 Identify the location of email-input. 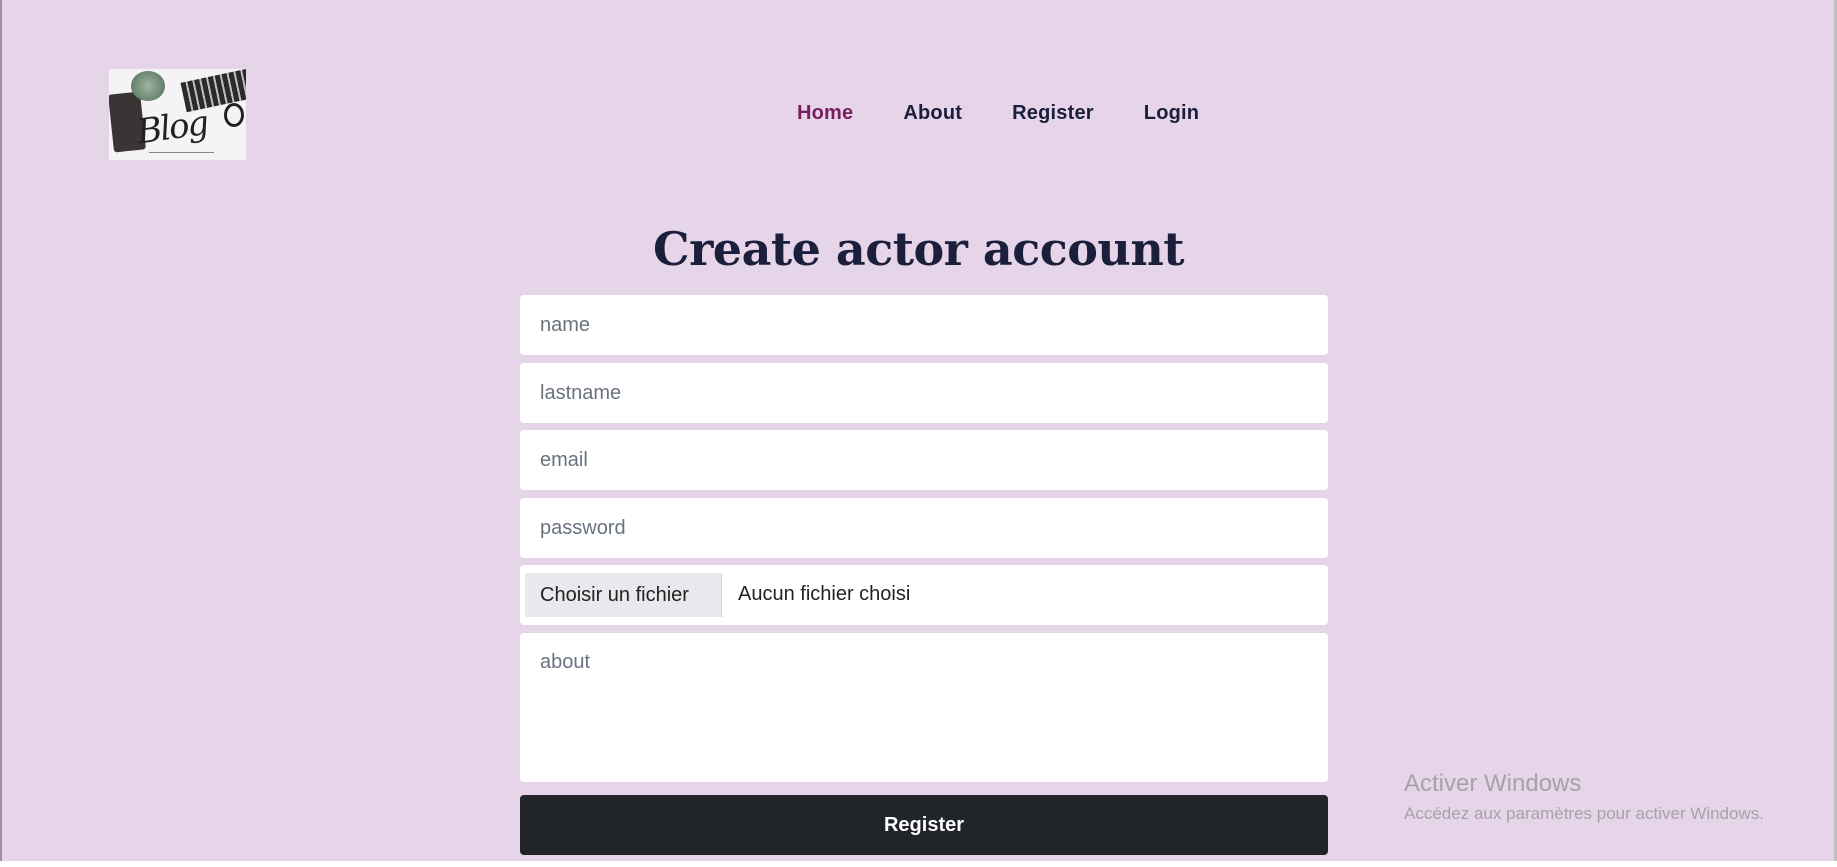
(924, 460).